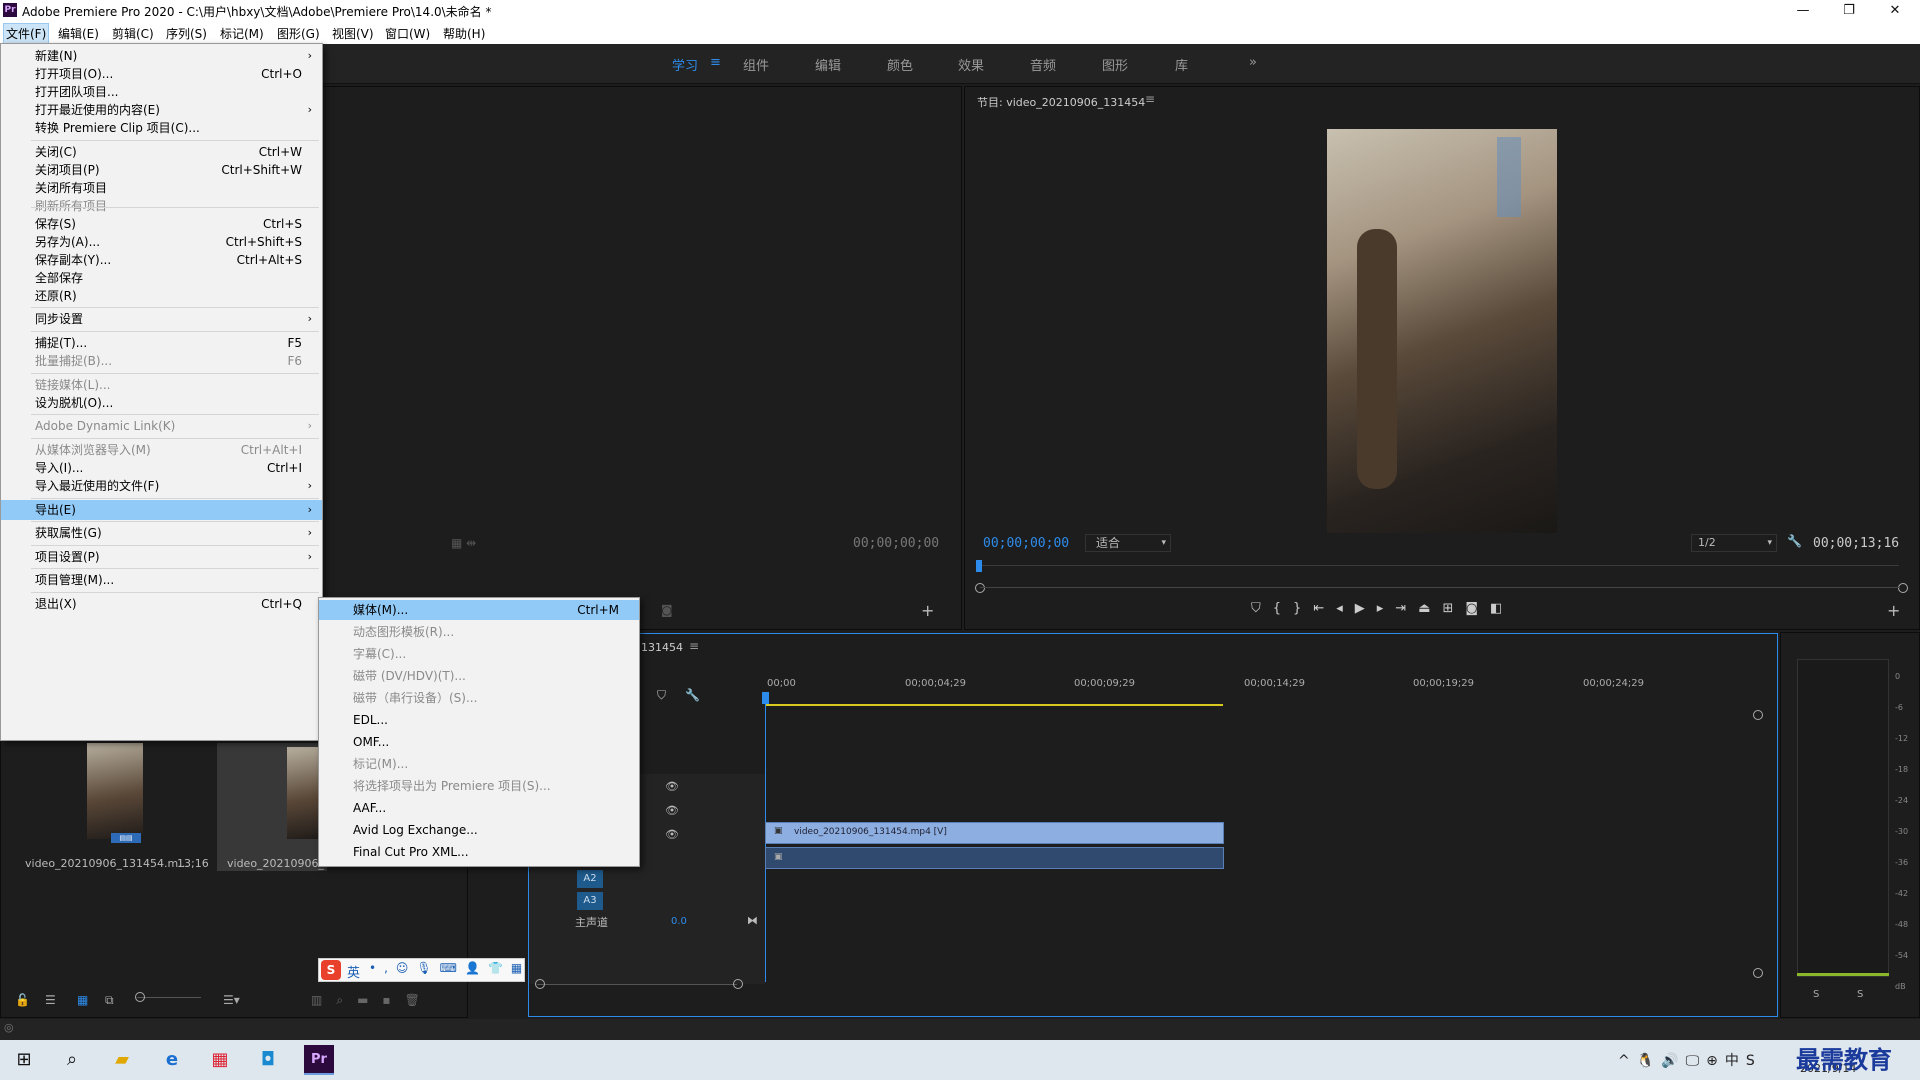  I want to click on microphone-icon: 🎙, so click(427, 968).